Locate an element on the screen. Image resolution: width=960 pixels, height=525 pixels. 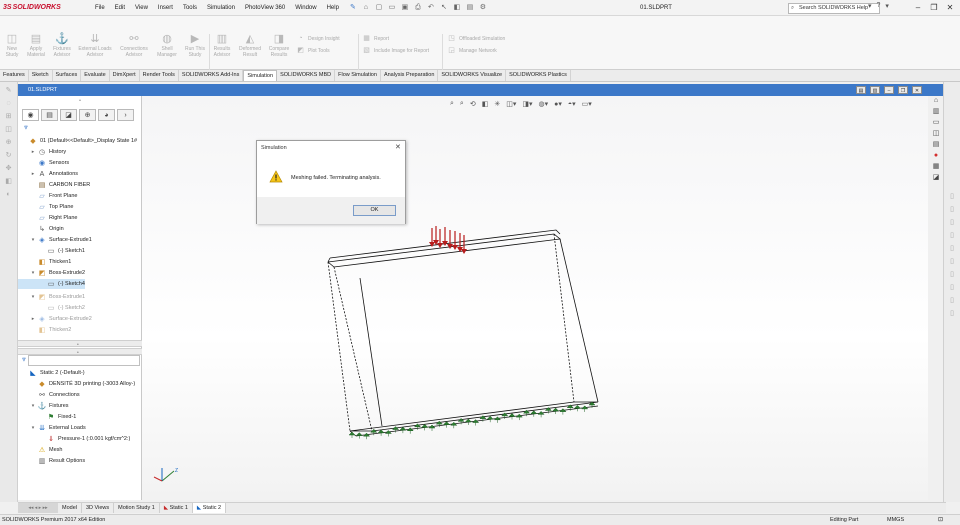
menu-photoview: PhotoView 360 is located at coordinates (265, 8).